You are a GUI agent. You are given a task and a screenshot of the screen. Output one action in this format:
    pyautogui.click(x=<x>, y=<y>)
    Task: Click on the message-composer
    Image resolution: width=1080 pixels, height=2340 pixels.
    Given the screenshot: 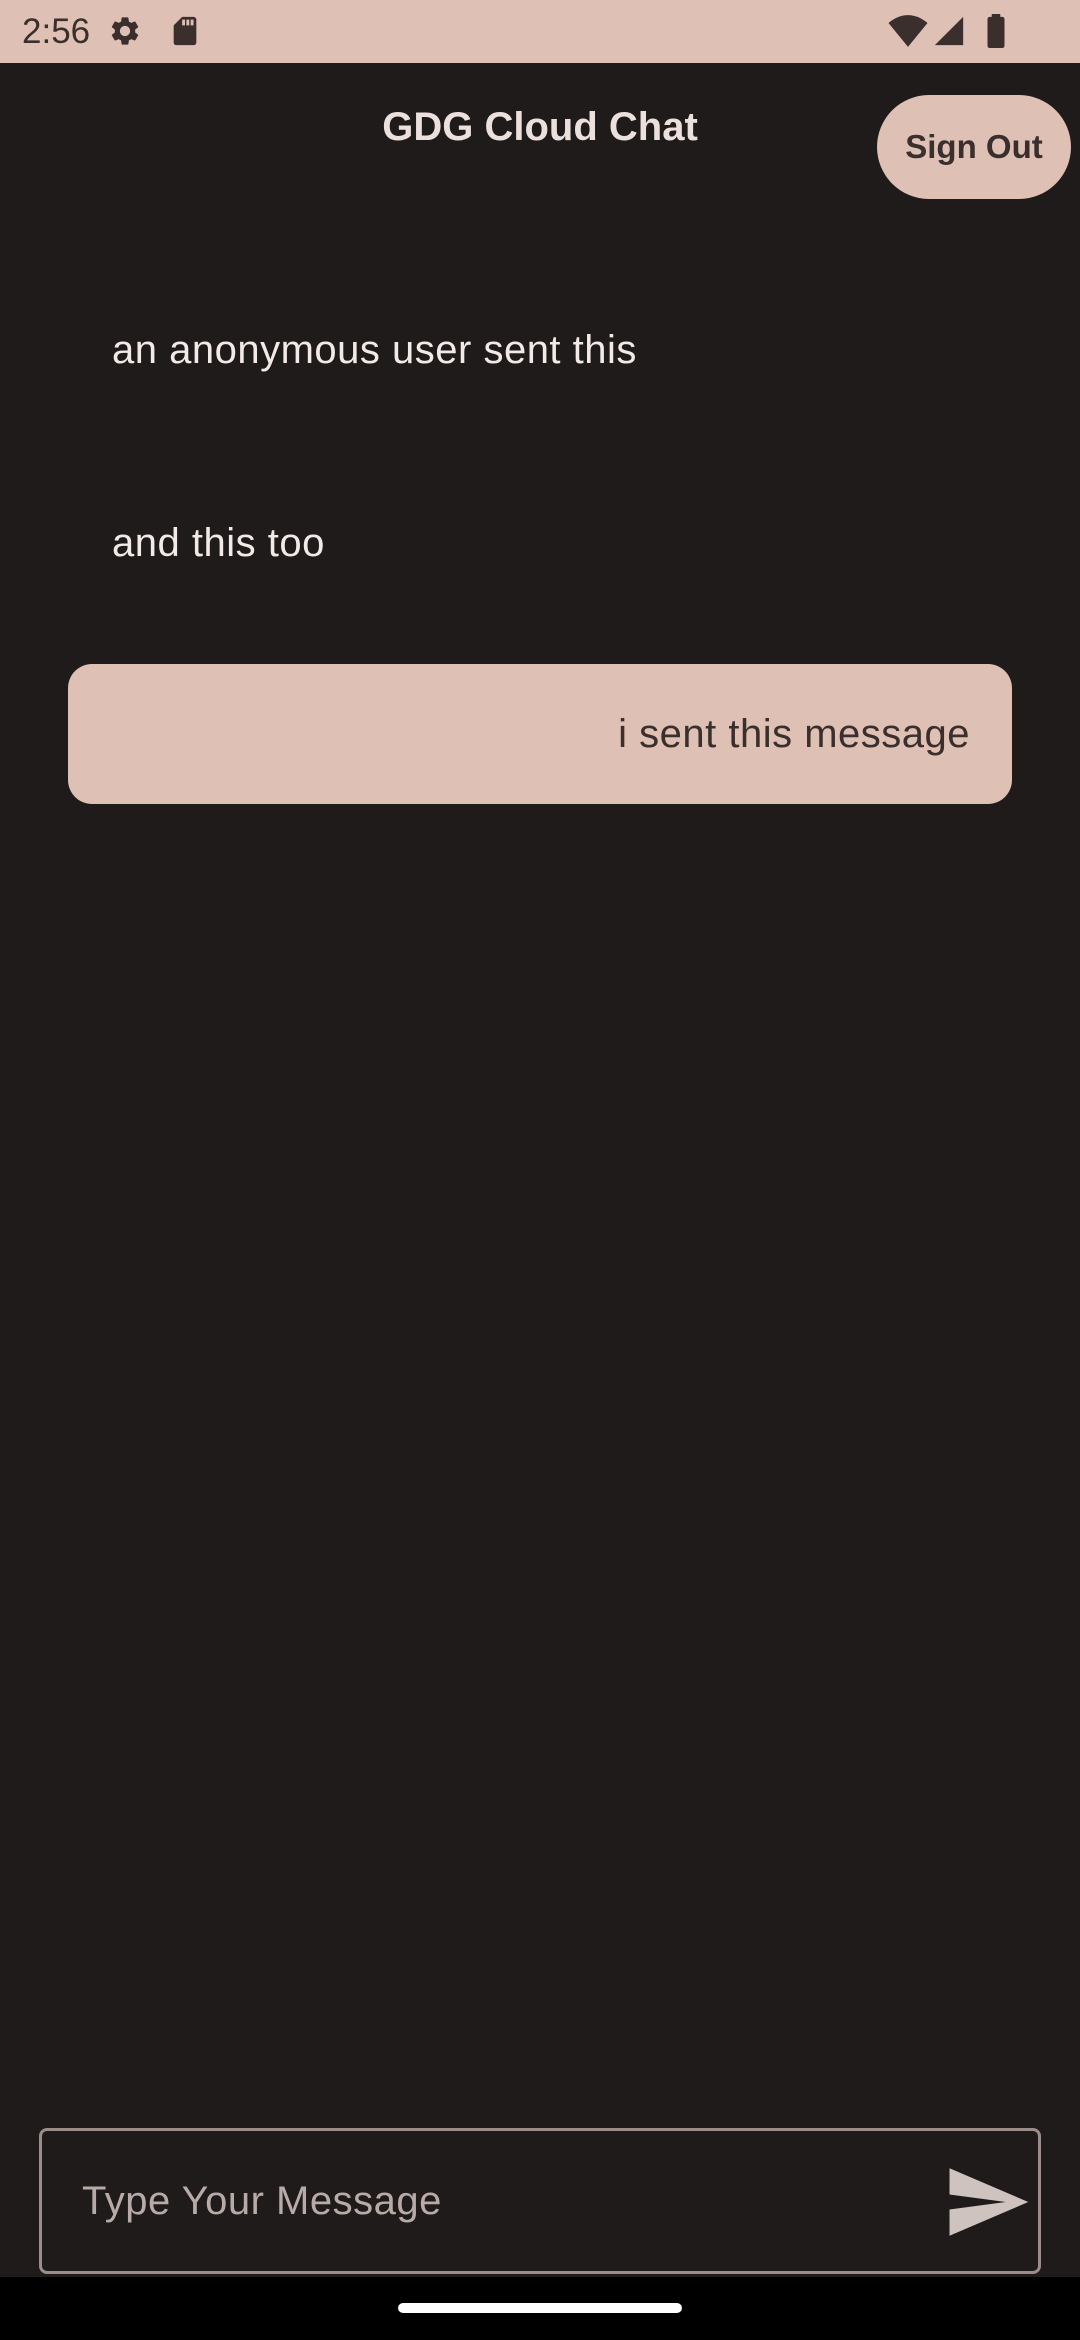 What is the action you would take?
    pyautogui.click(x=540, y=2201)
    